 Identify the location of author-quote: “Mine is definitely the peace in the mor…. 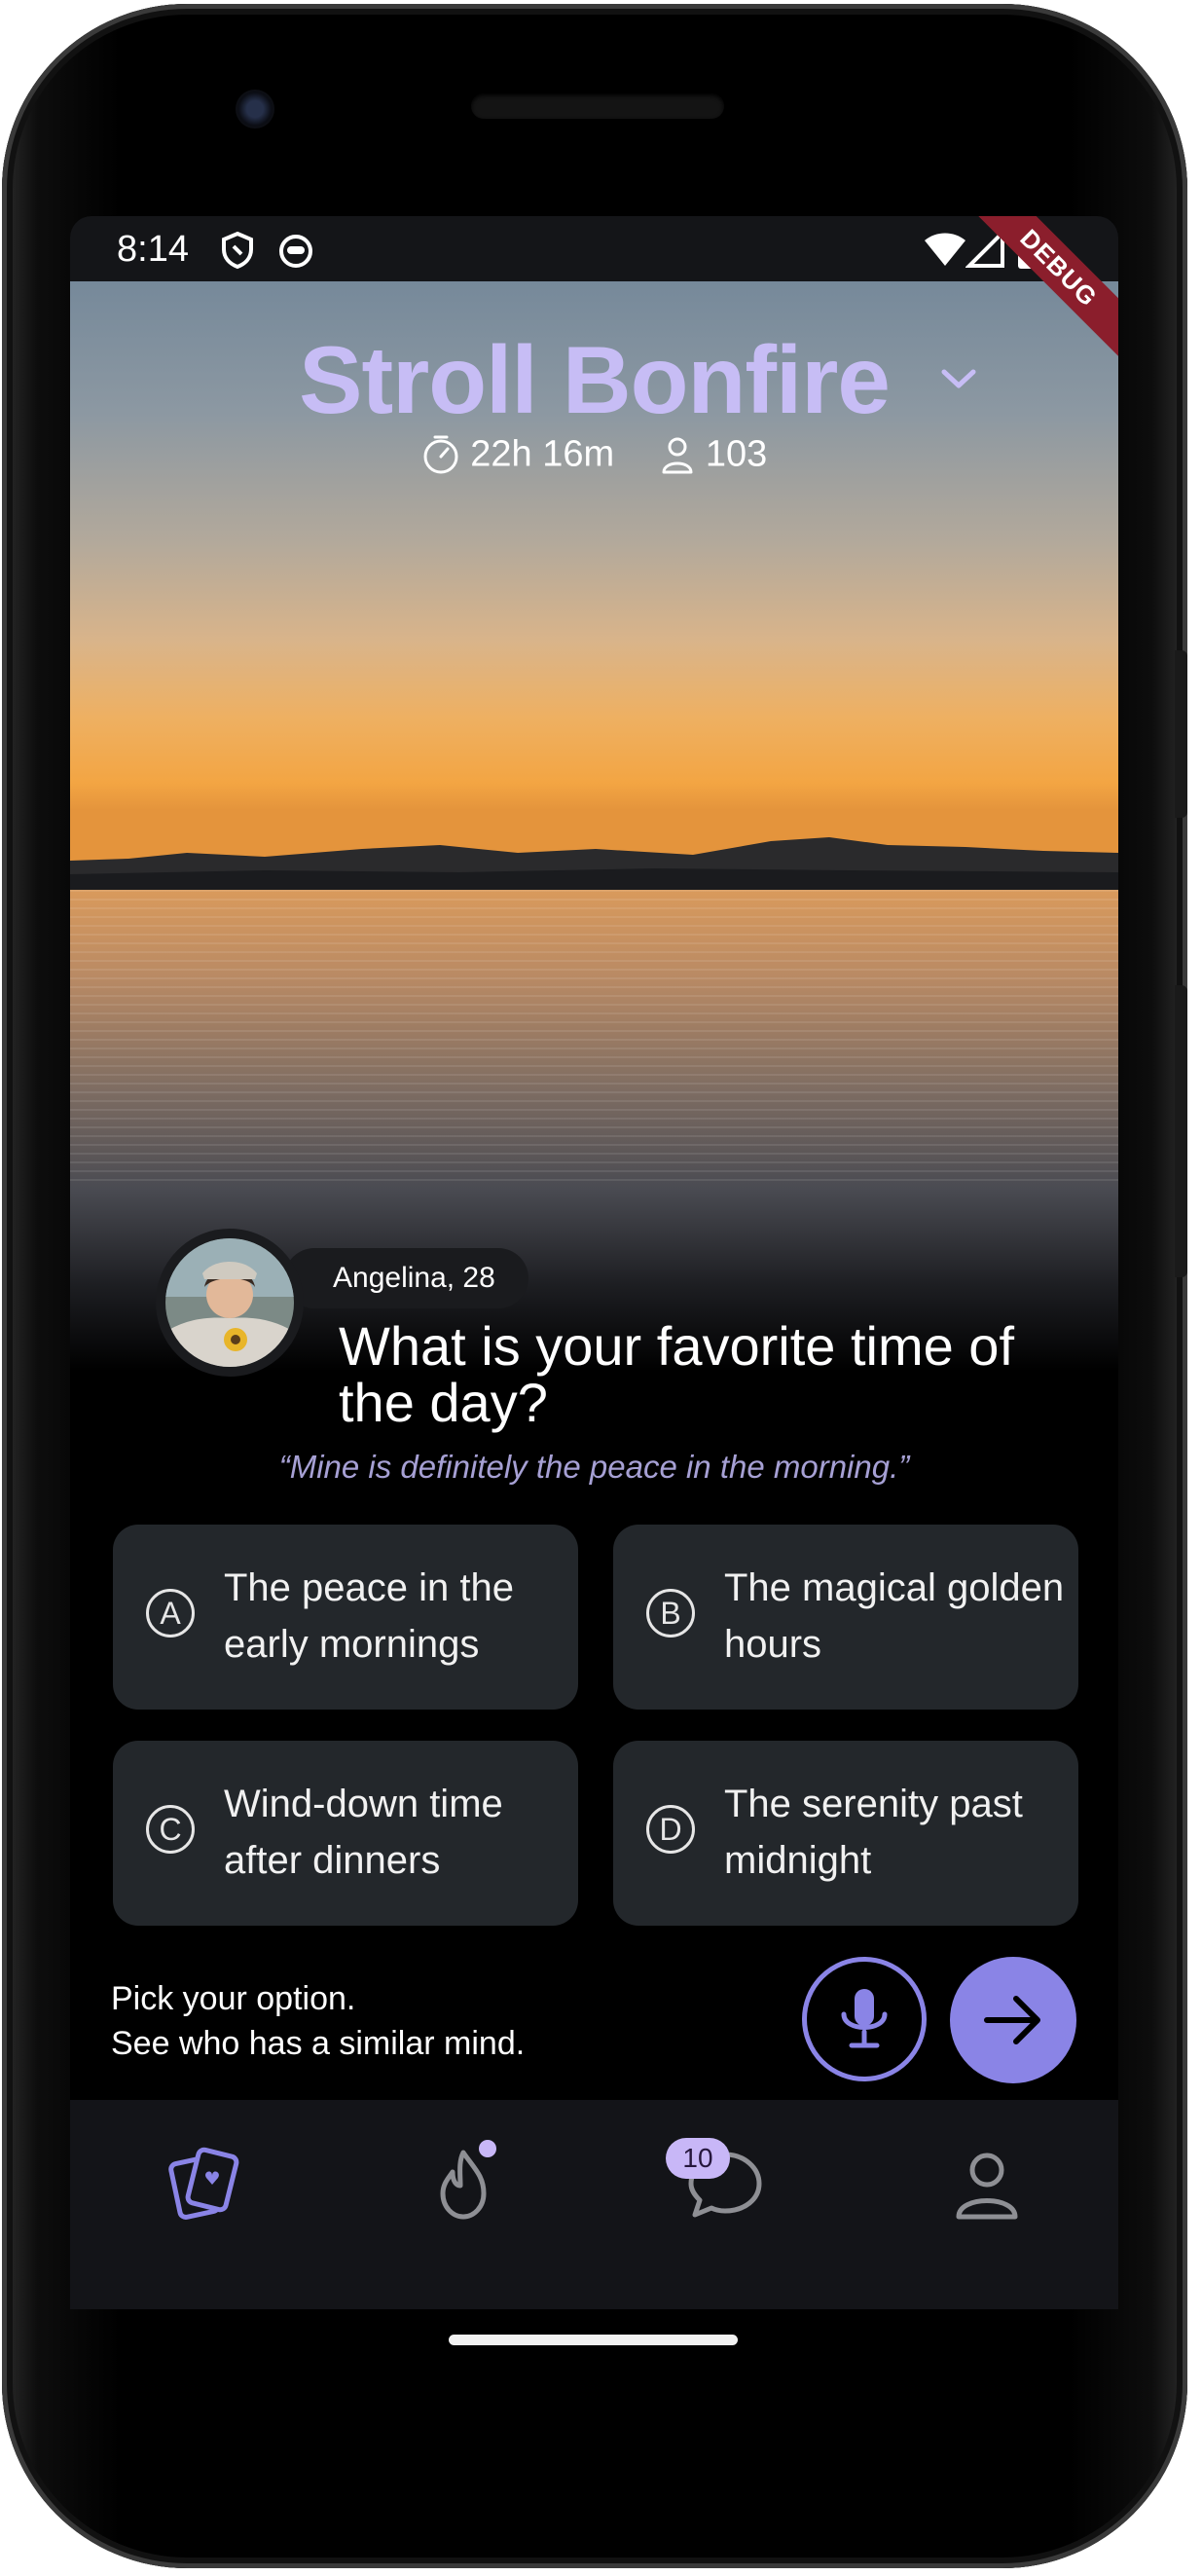
(594, 1467).